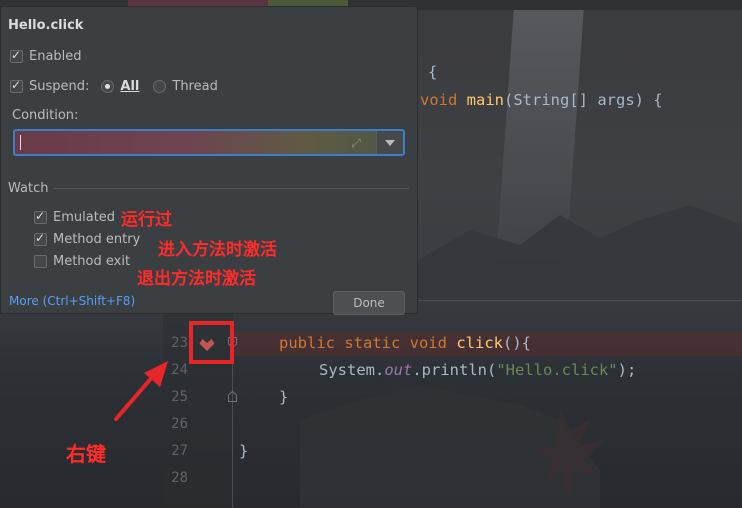  What do you see at coordinates (231, 188) in the screenshot?
I see `watch-separator` at bounding box center [231, 188].